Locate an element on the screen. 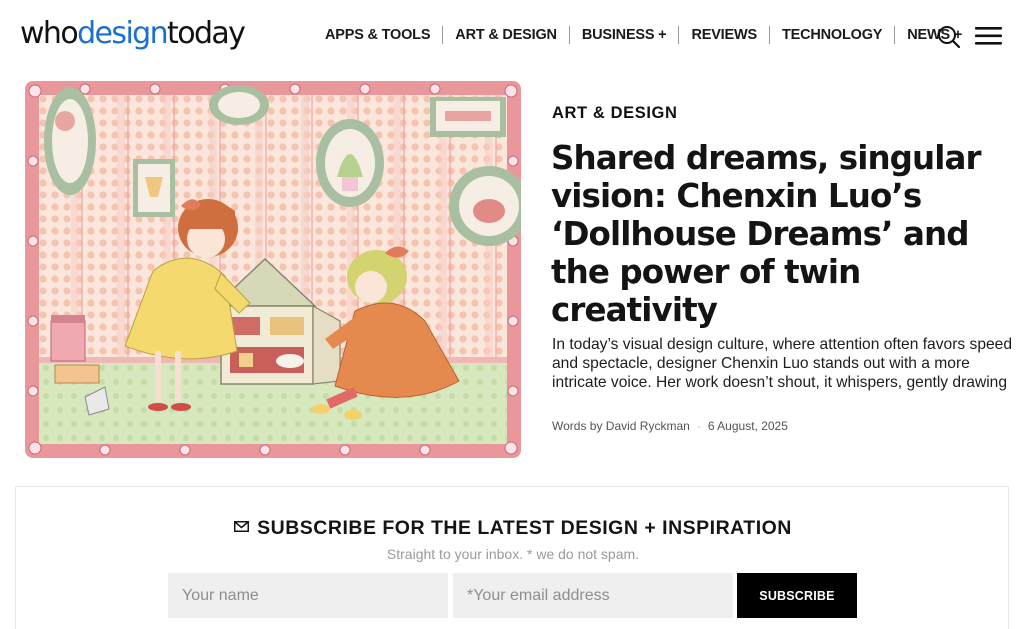  author-credit: Words by David Ryckman is located at coordinates (621, 426).